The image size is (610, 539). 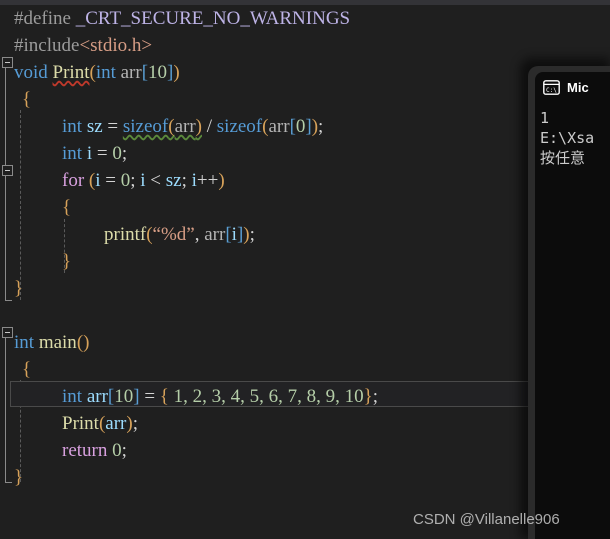 I want to click on token-assign-arr: =, so click(x=149, y=396).